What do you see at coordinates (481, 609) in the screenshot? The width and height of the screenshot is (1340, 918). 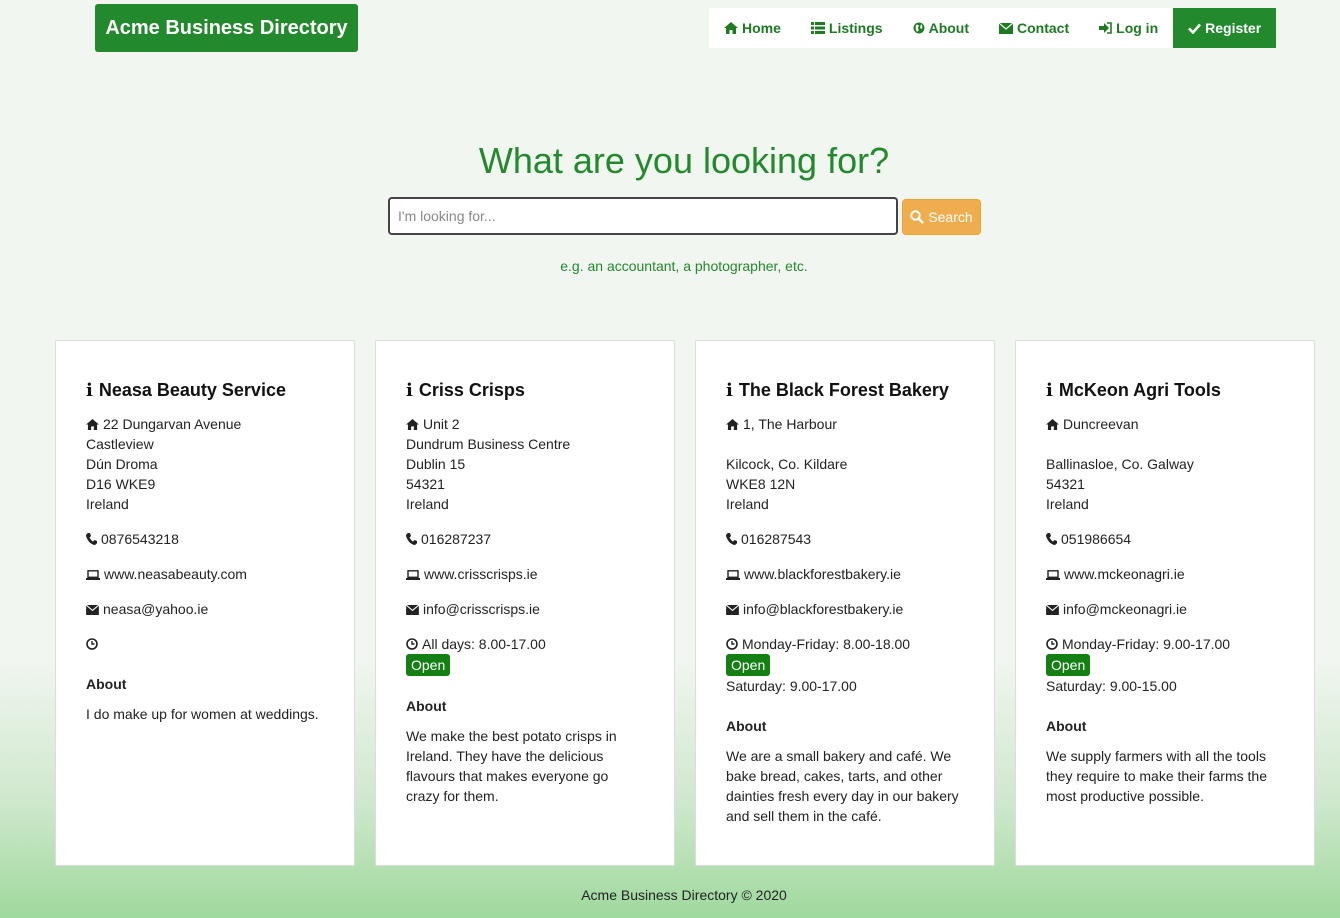 I see `email-link: info@crisscrisps.ie` at bounding box center [481, 609].